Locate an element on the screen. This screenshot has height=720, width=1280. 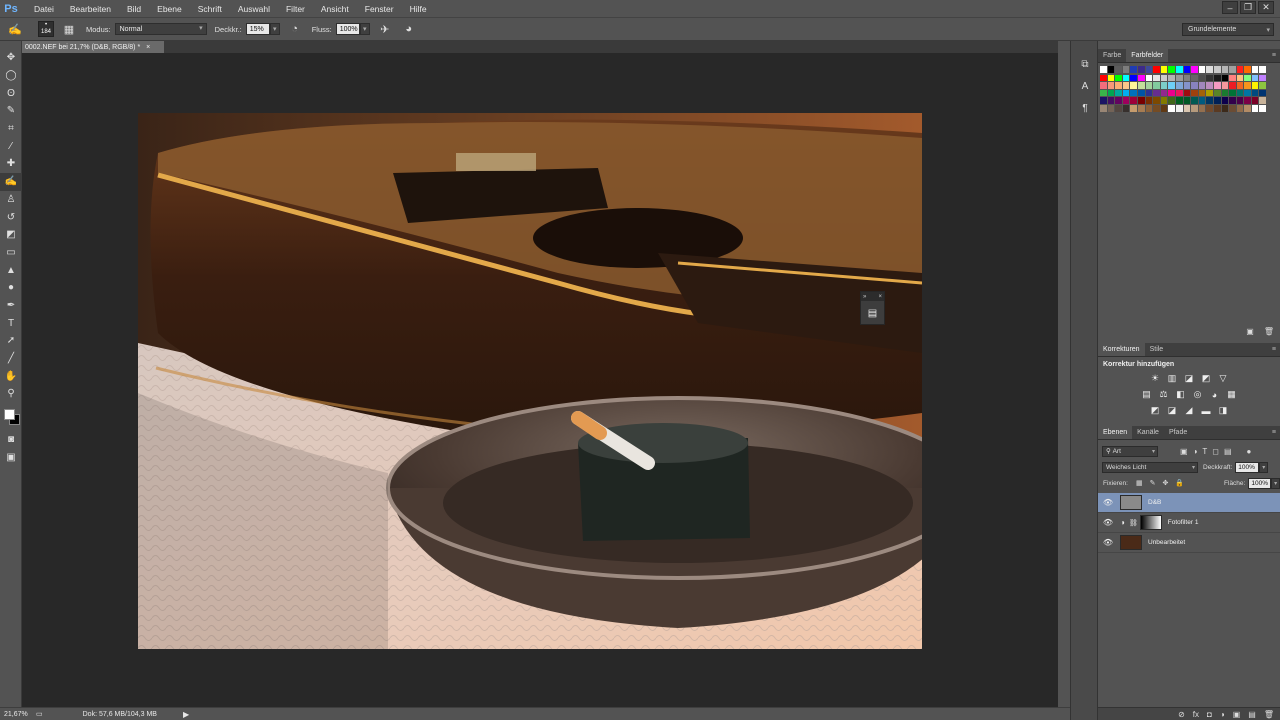
menu-bearbeiten: Bearbeiten is located at coordinates (90, 9).